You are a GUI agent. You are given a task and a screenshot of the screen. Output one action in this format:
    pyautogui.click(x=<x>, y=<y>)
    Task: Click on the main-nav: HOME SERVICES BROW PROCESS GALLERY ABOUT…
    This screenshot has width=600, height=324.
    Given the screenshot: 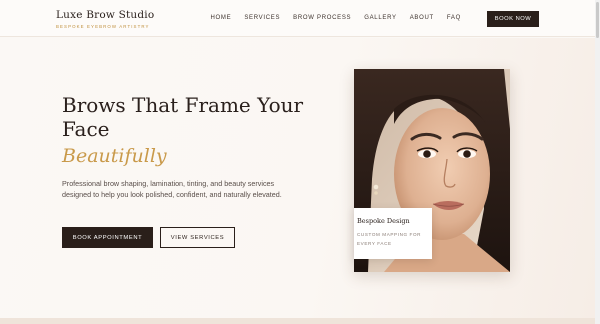 What is the action you would take?
    pyautogui.click(x=330, y=18)
    